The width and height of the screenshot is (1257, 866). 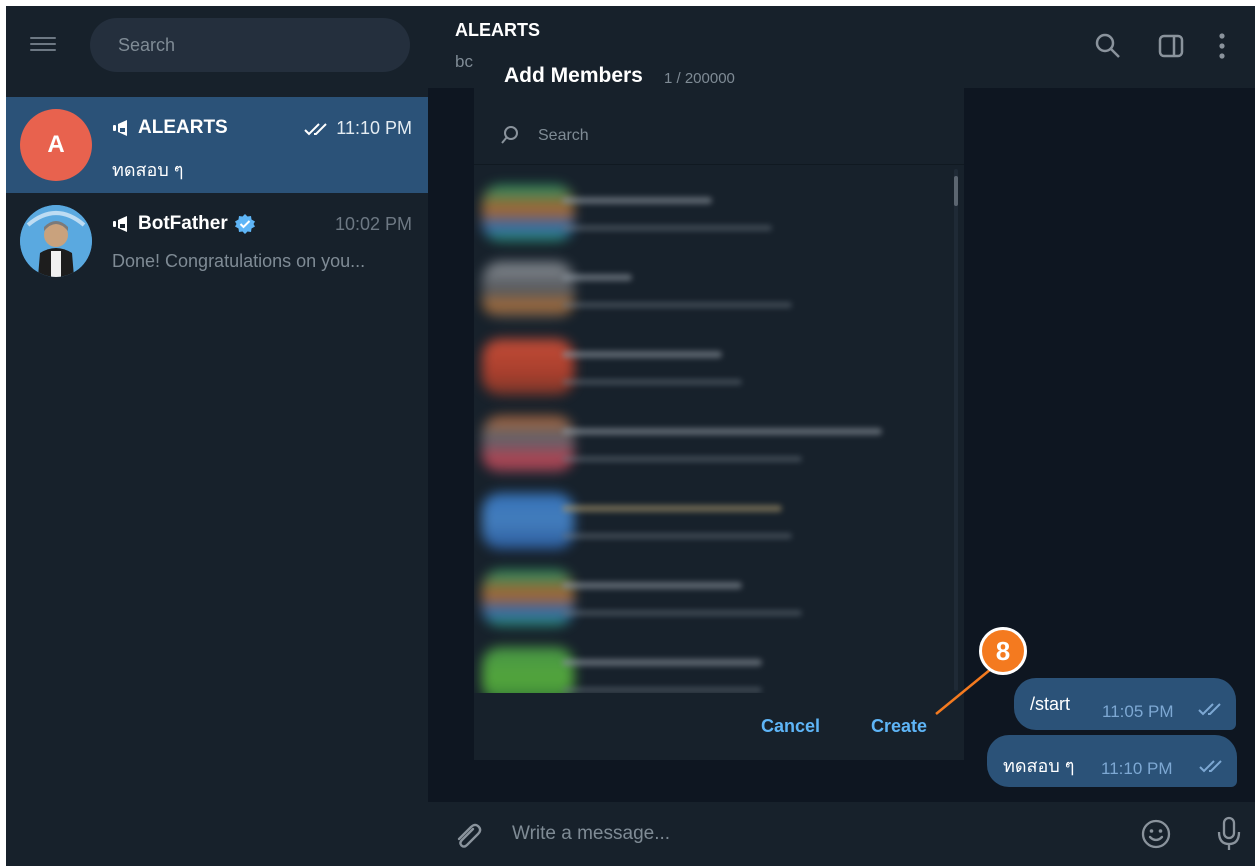 I want to click on avatar: A, so click(x=56, y=145).